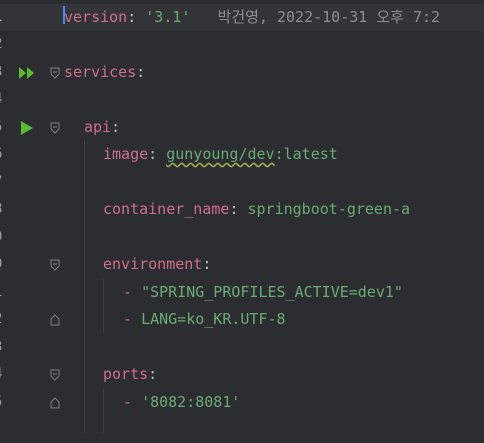 The width and height of the screenshot is (484, 443). What do you see at coordinates (64, 15) in the screenshot?
I see `text-cursor` at bounding box center [64, 15].